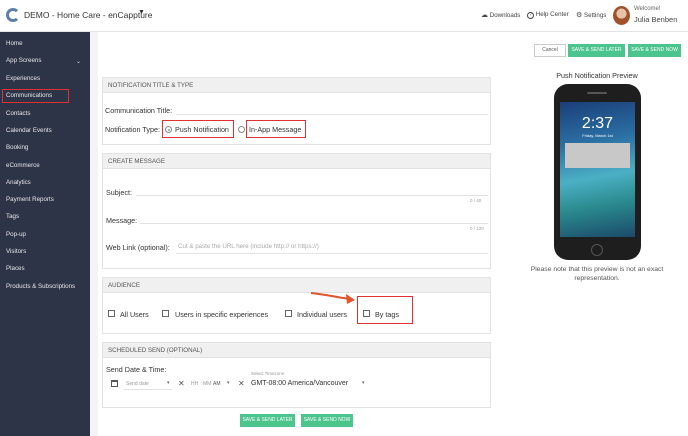 Image resolution: width=688 pixels, height=436 pixels. Describe the element at coordinates (122, 220) in the screenshot. I see `message-label: Message:` at that location.